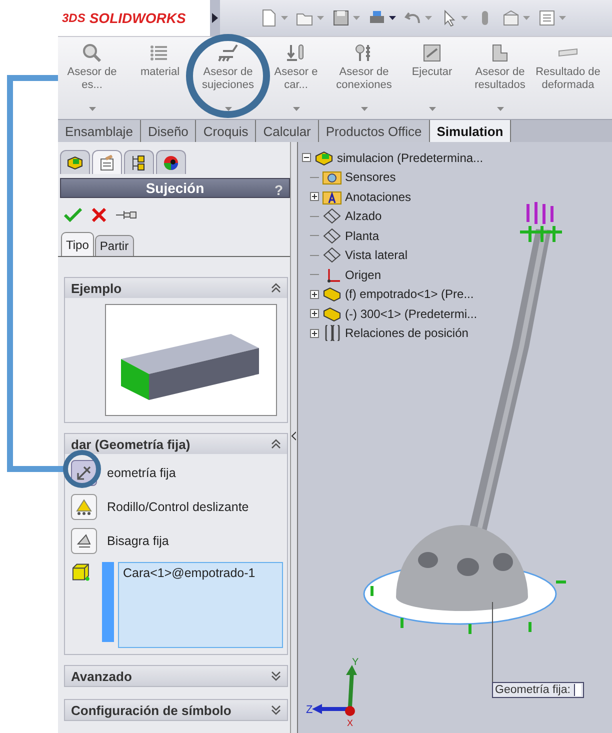  I want to click on roller-fixture-button, so click(84, 507).